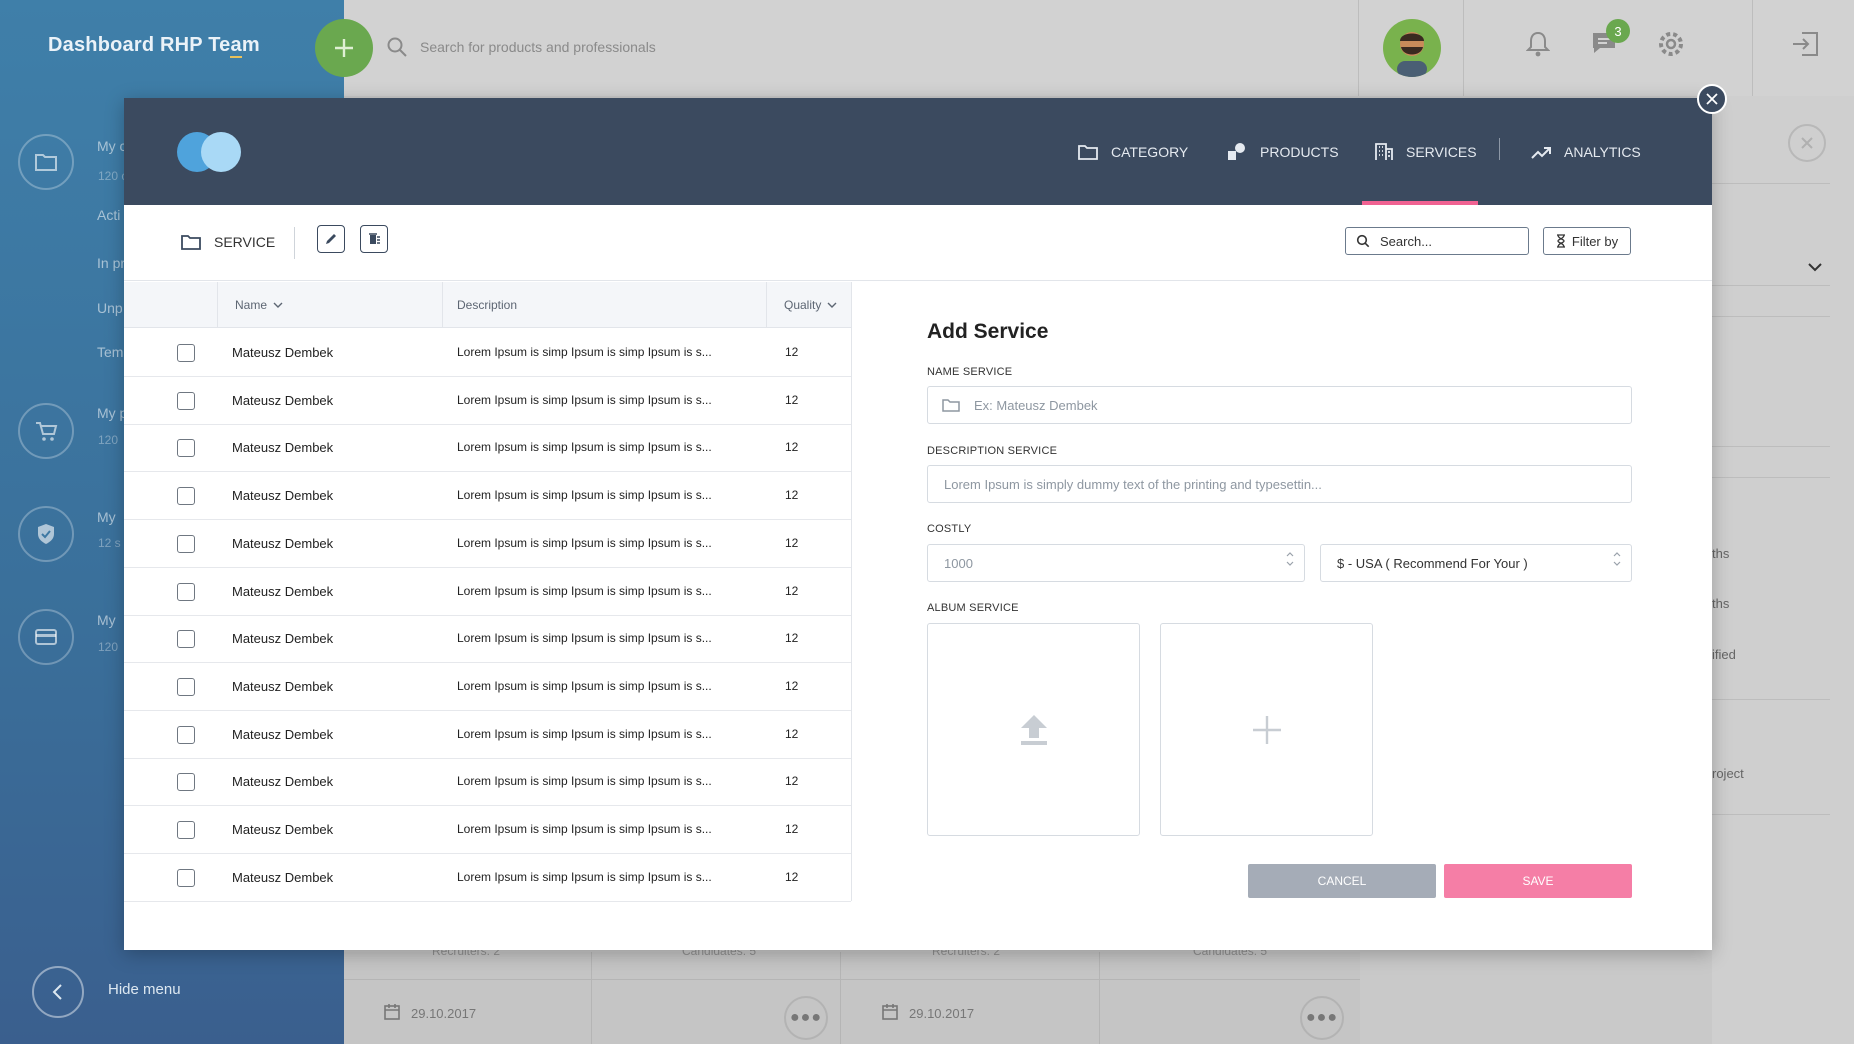 The image size is (1854, 1044). Describe the element at coordinates (538, 47) in the screenshot. I see `global-search-input: Search for products and professionals` at that location.